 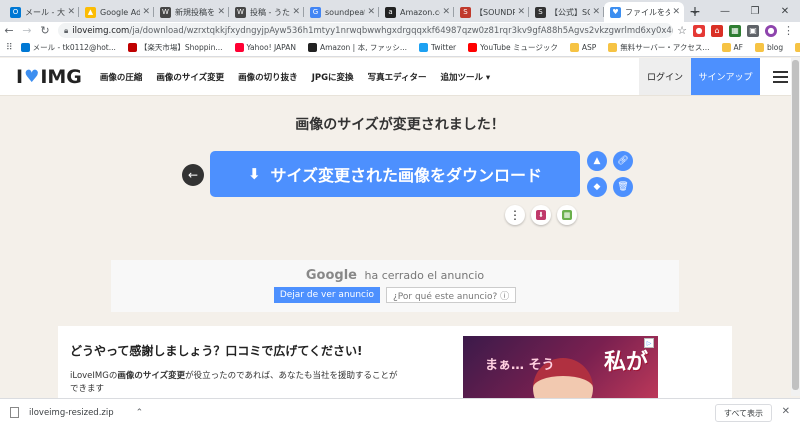 What do you see at coordinates (66, 30) in the screenshot?
I see `lock-icon: 🔒︎` at bounding box center [66, 30].